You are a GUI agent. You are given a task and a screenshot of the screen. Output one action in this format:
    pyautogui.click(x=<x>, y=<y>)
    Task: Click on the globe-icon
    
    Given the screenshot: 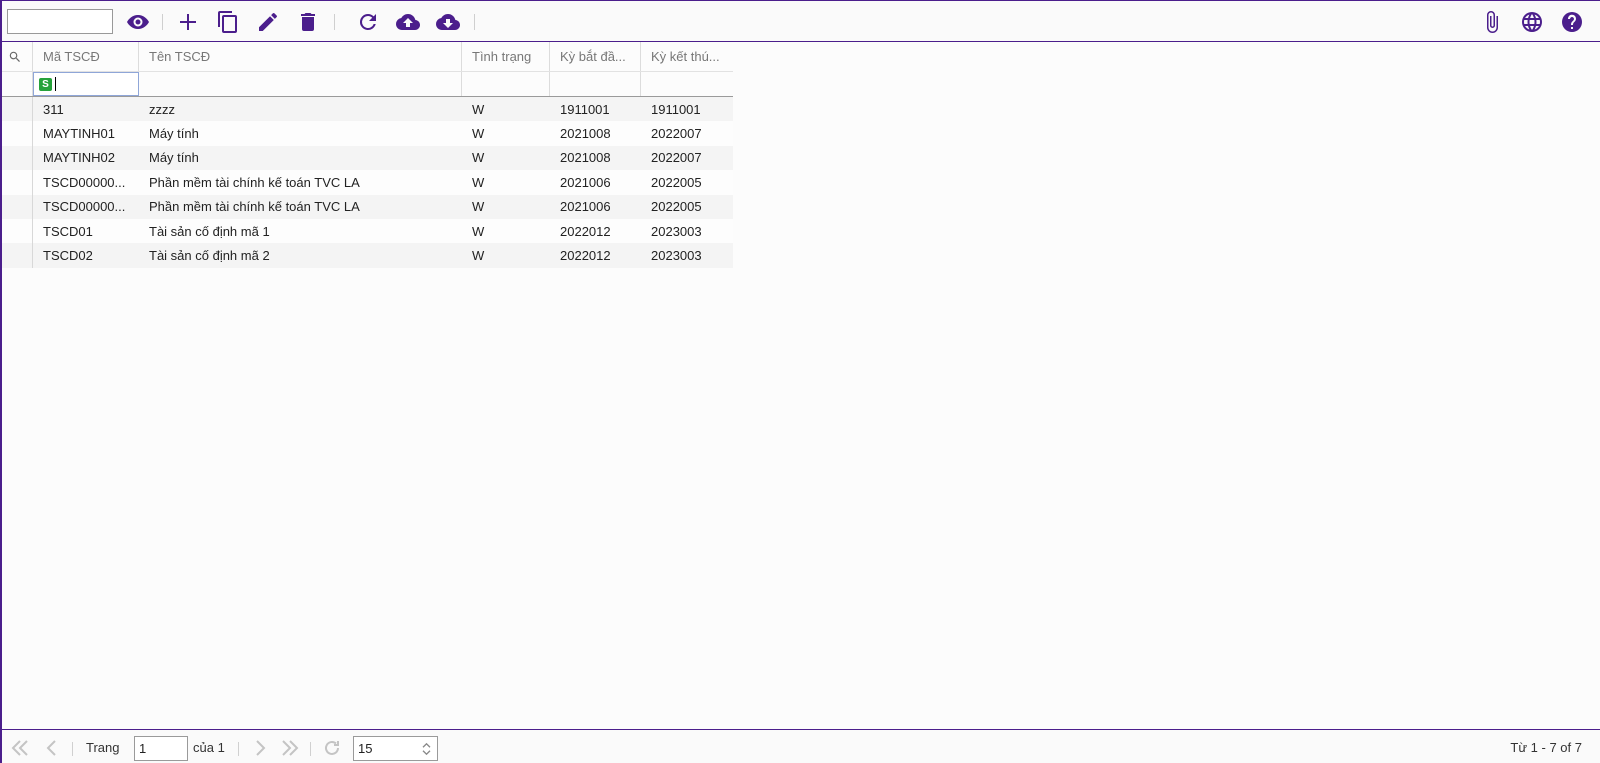 What is the action you would take?
    pyautogui.click(x=1532, y=22)
    